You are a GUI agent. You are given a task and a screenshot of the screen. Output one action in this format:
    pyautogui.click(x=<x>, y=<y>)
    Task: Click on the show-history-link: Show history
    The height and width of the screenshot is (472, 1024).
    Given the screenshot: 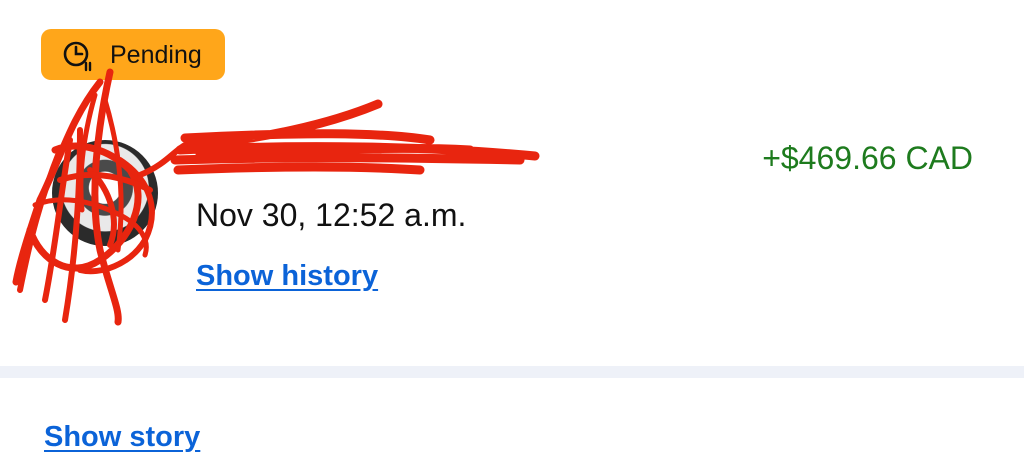 What is the action you would take?
    pyautogui.click(x=287, y=276)
    